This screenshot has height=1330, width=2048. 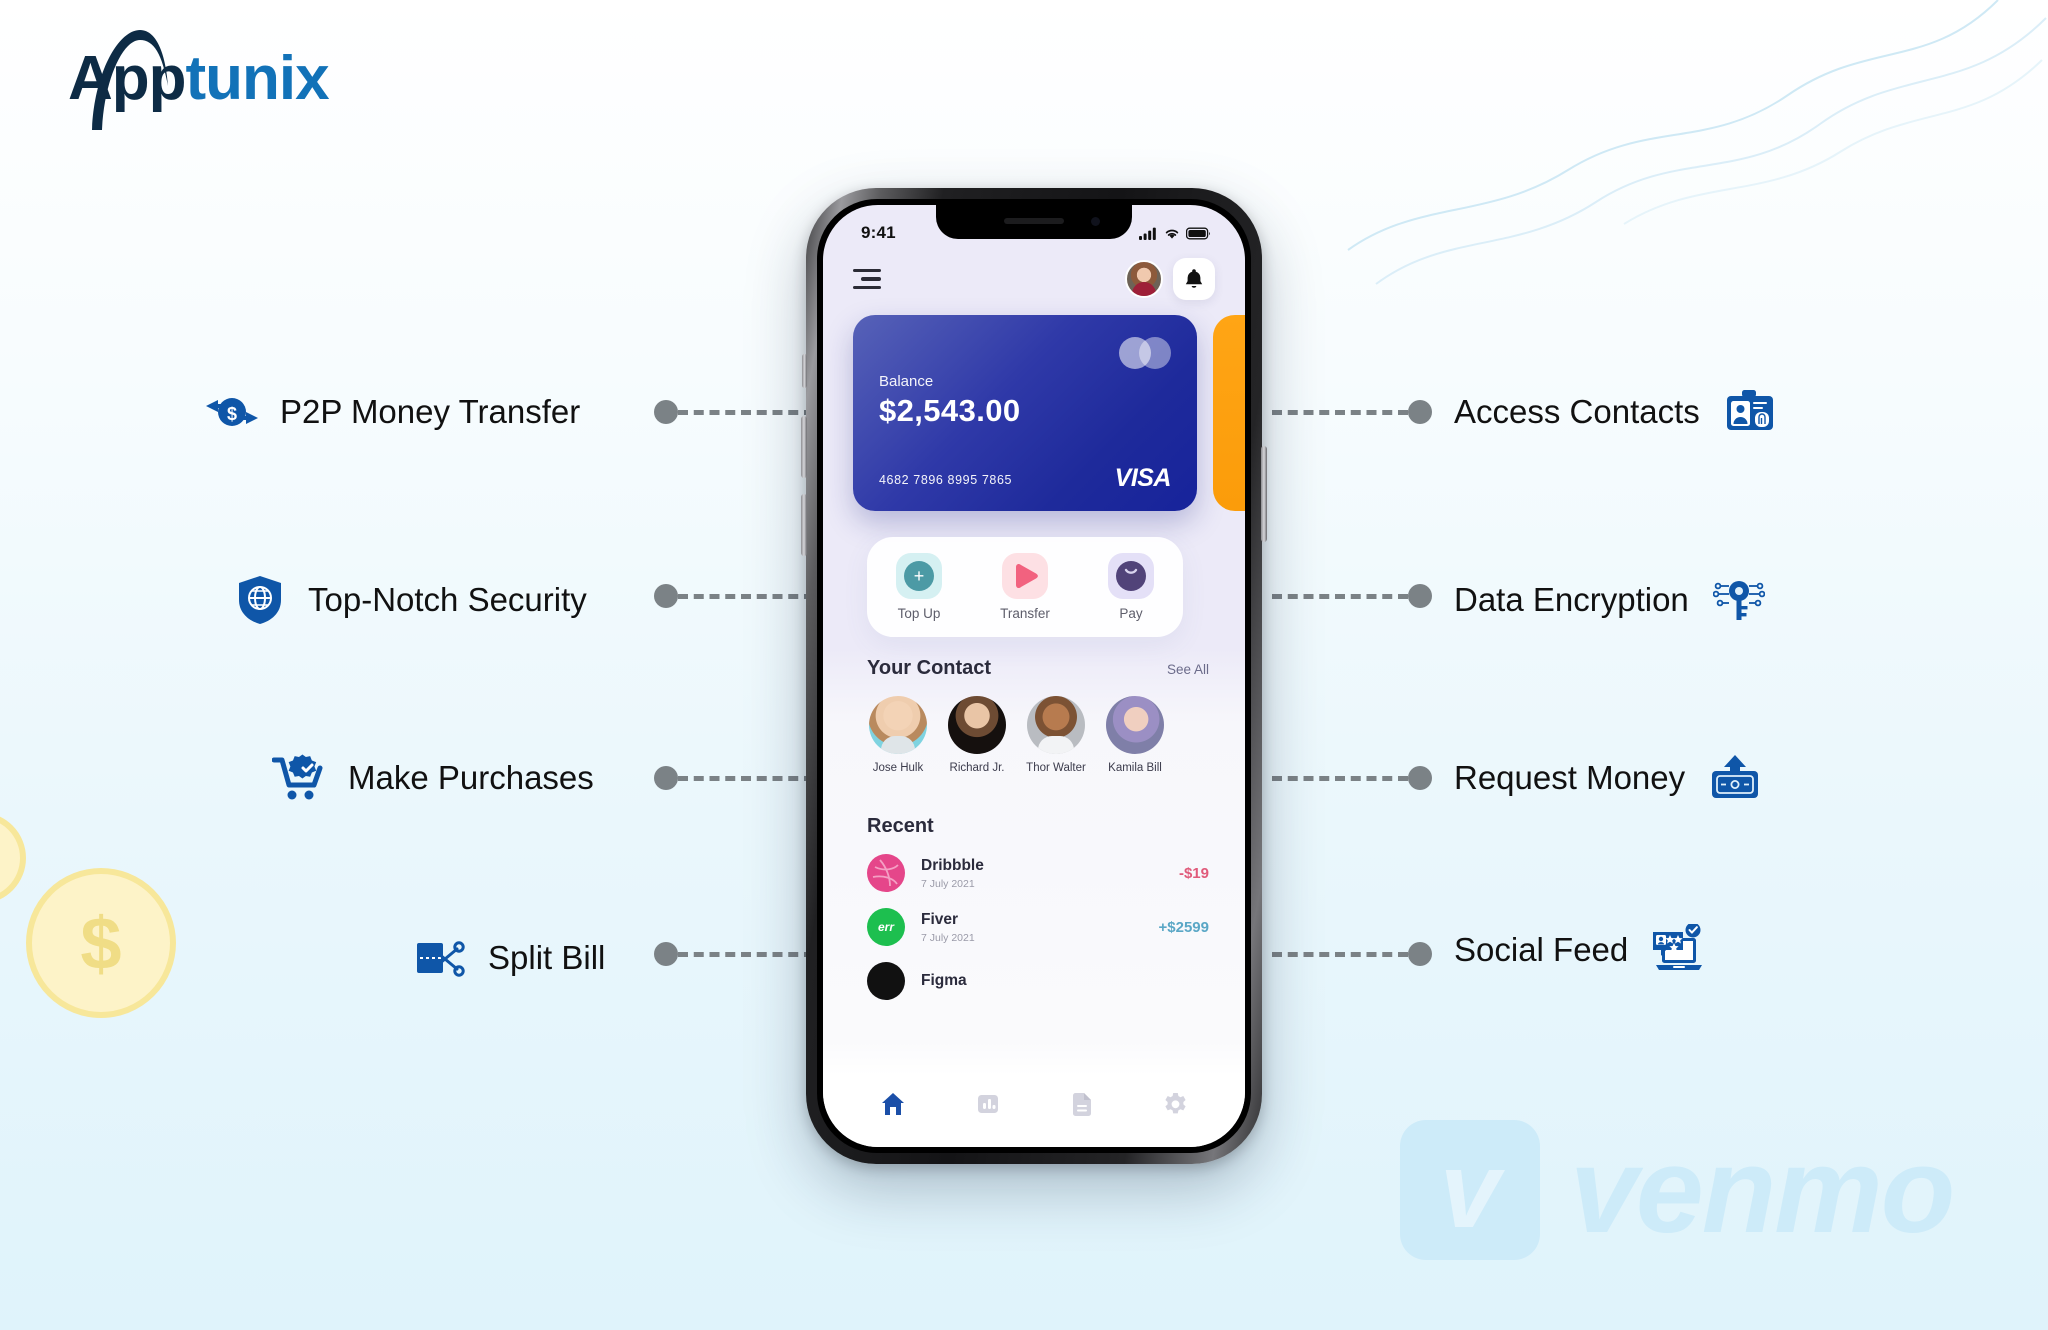 What do you see at coordinates (919, 576) in the screenshot?
I see `plus-circle-icon: +` at bounding box center [919, 576].